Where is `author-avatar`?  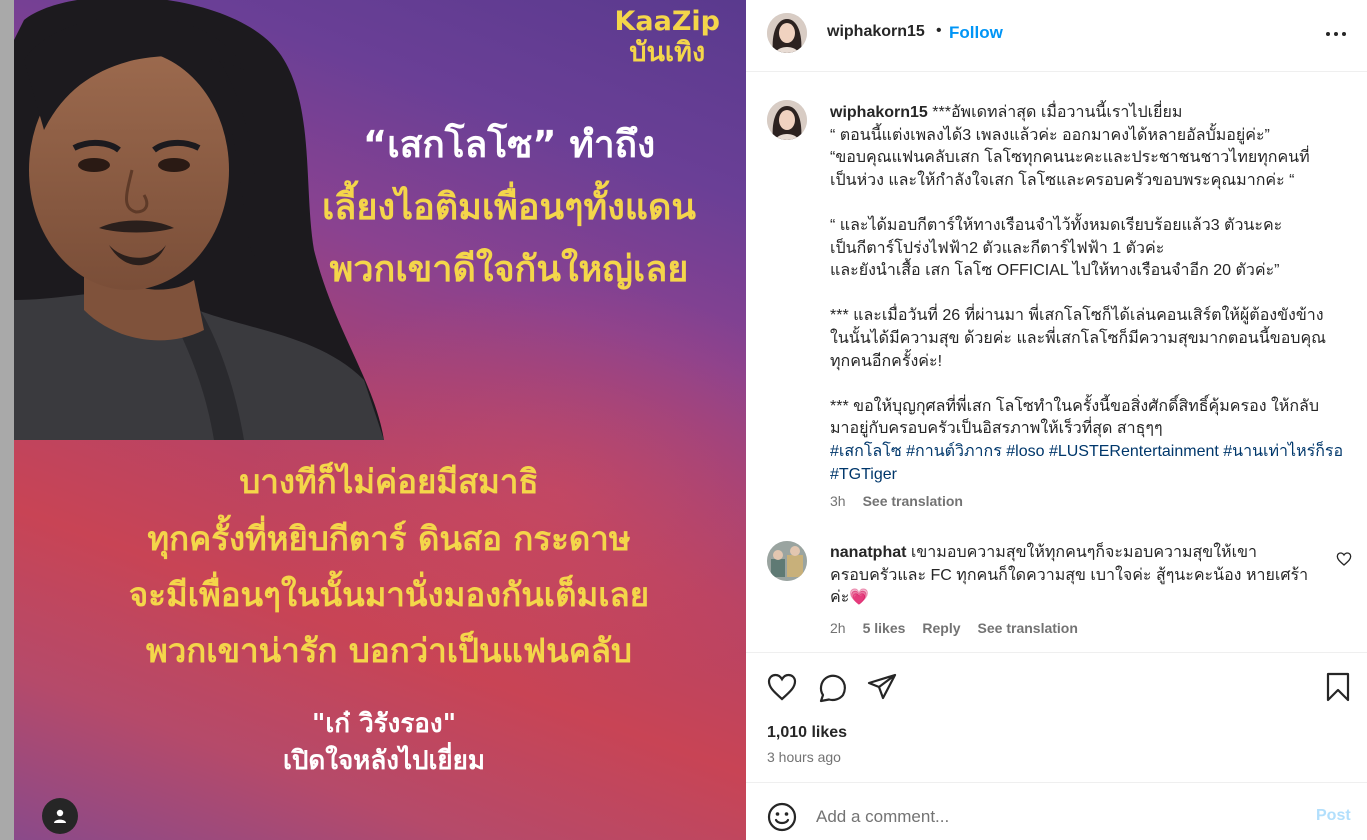
author-avatar is located at coordinates (787, 33).